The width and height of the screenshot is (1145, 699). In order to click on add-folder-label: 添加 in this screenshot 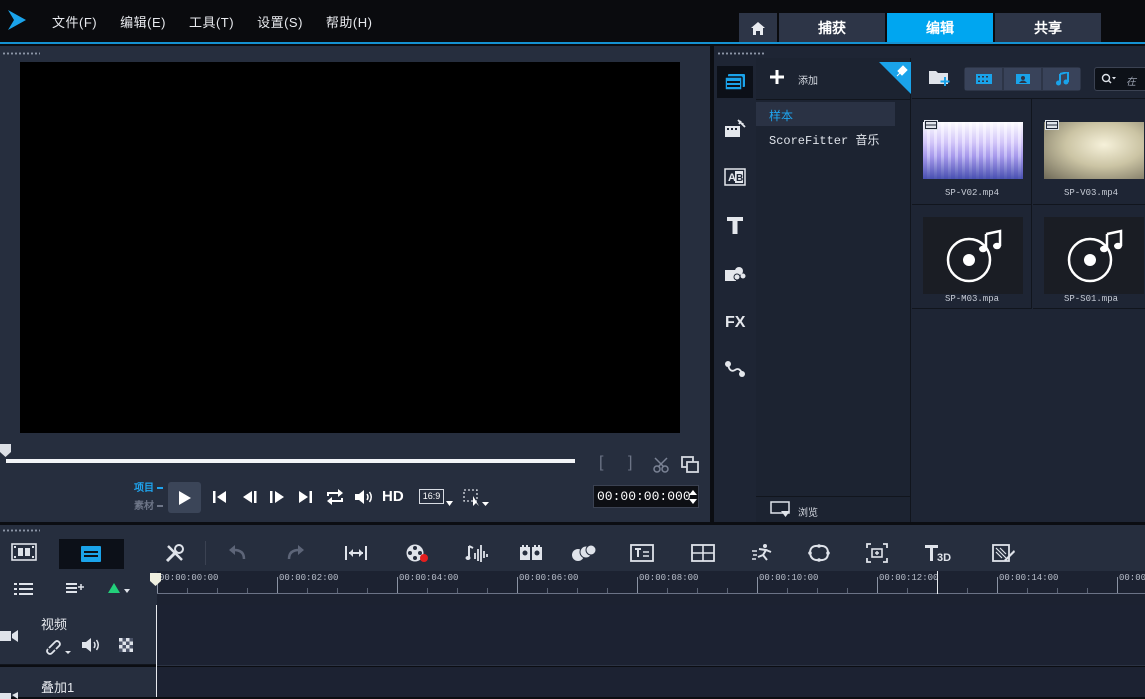, I will do `click(808, 79)`.